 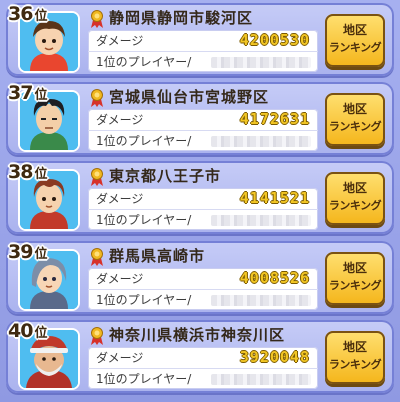 I want to click on region-name: 東京都八王子市, so click(x=165, y=176).